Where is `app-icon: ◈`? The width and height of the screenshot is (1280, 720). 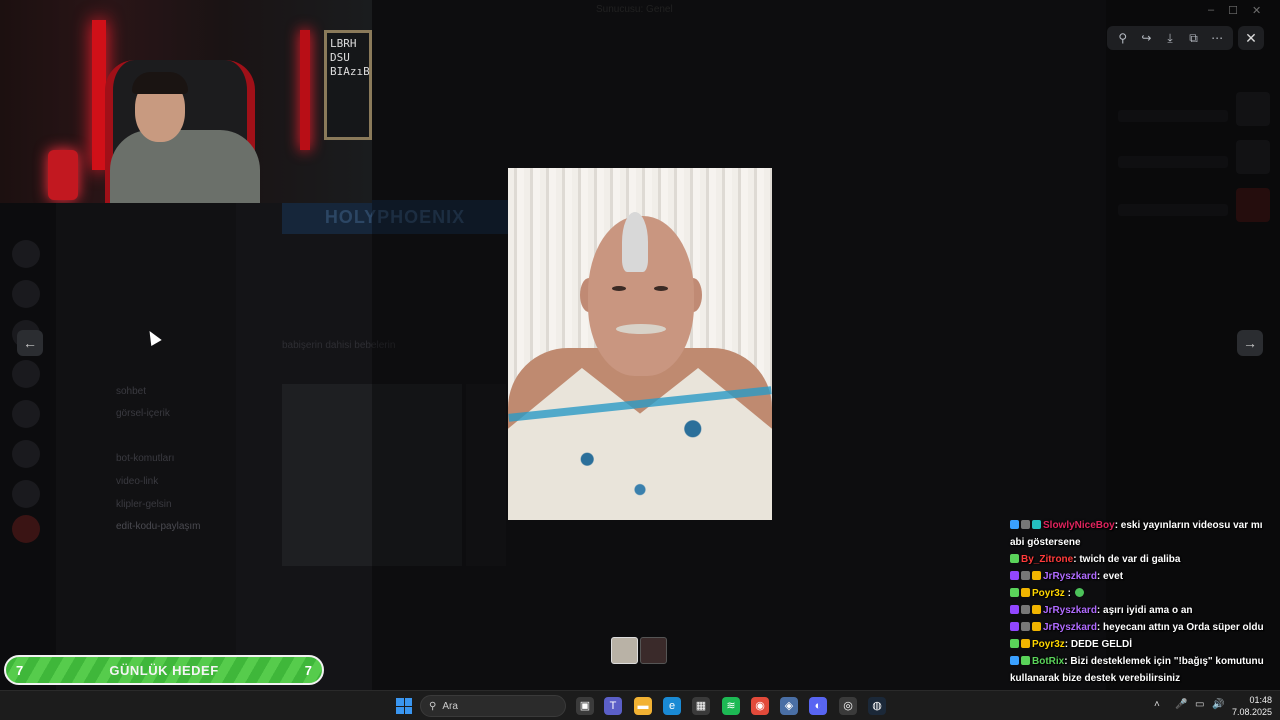 app-icon: ◈ is located at coordinates (789, 706).